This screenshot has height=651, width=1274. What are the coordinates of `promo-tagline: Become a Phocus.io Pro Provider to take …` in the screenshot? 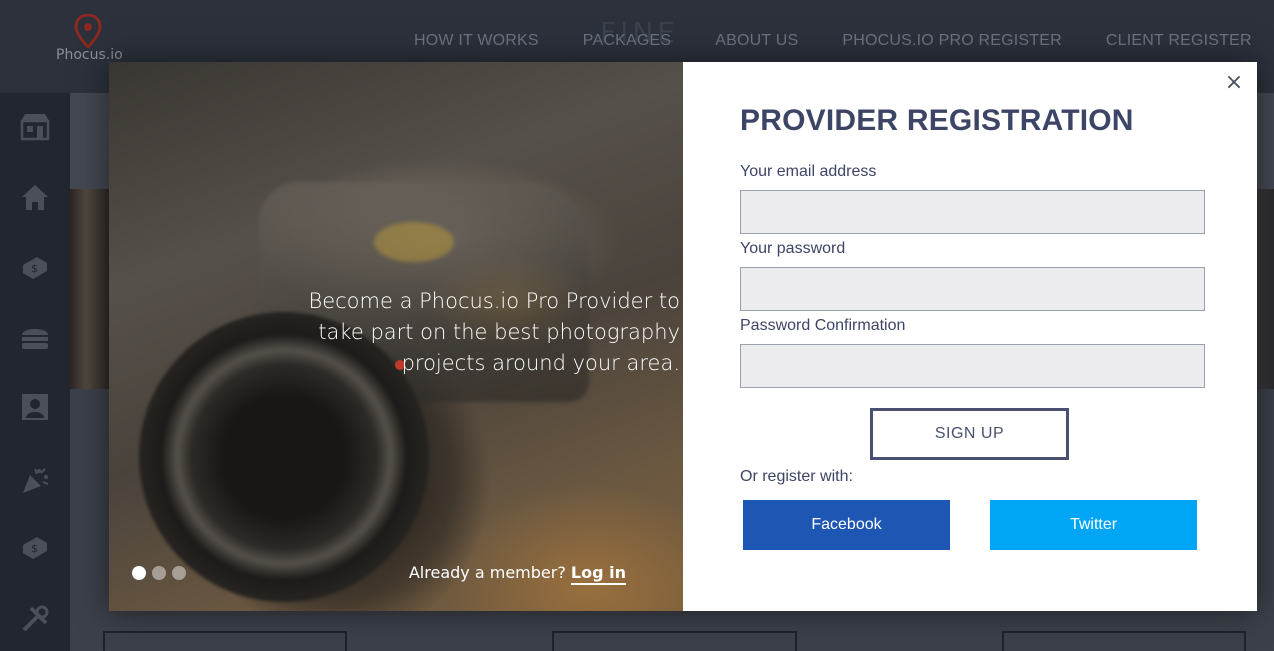 It's located at (494, 332).